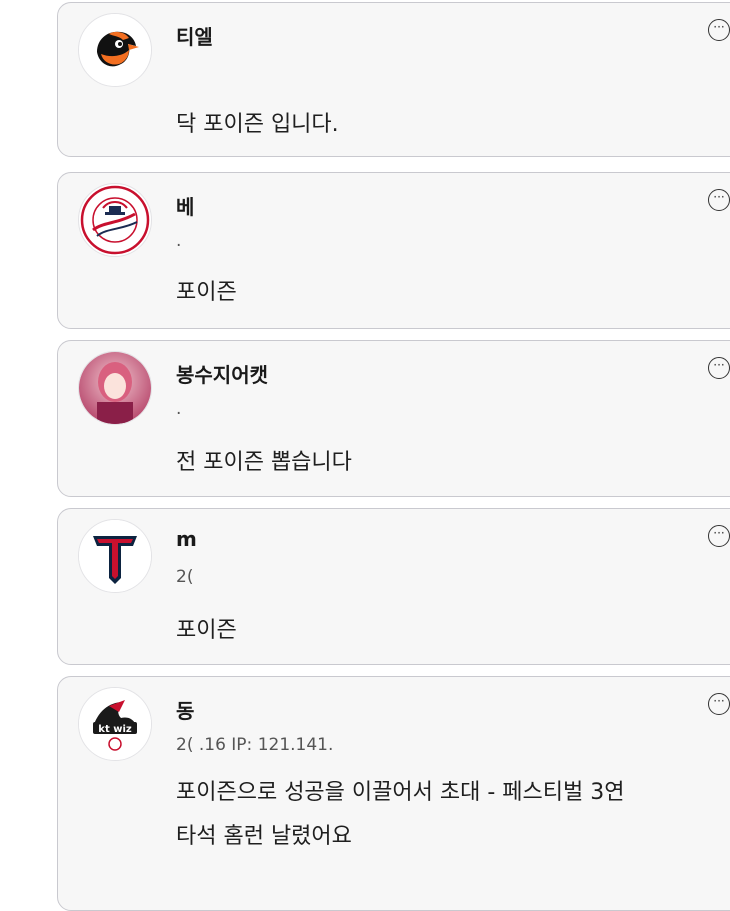 This screenshot has height=911, width=730. I want to click on comment-text-line: 타석 홈런 날렸어요, so click(264, 836).